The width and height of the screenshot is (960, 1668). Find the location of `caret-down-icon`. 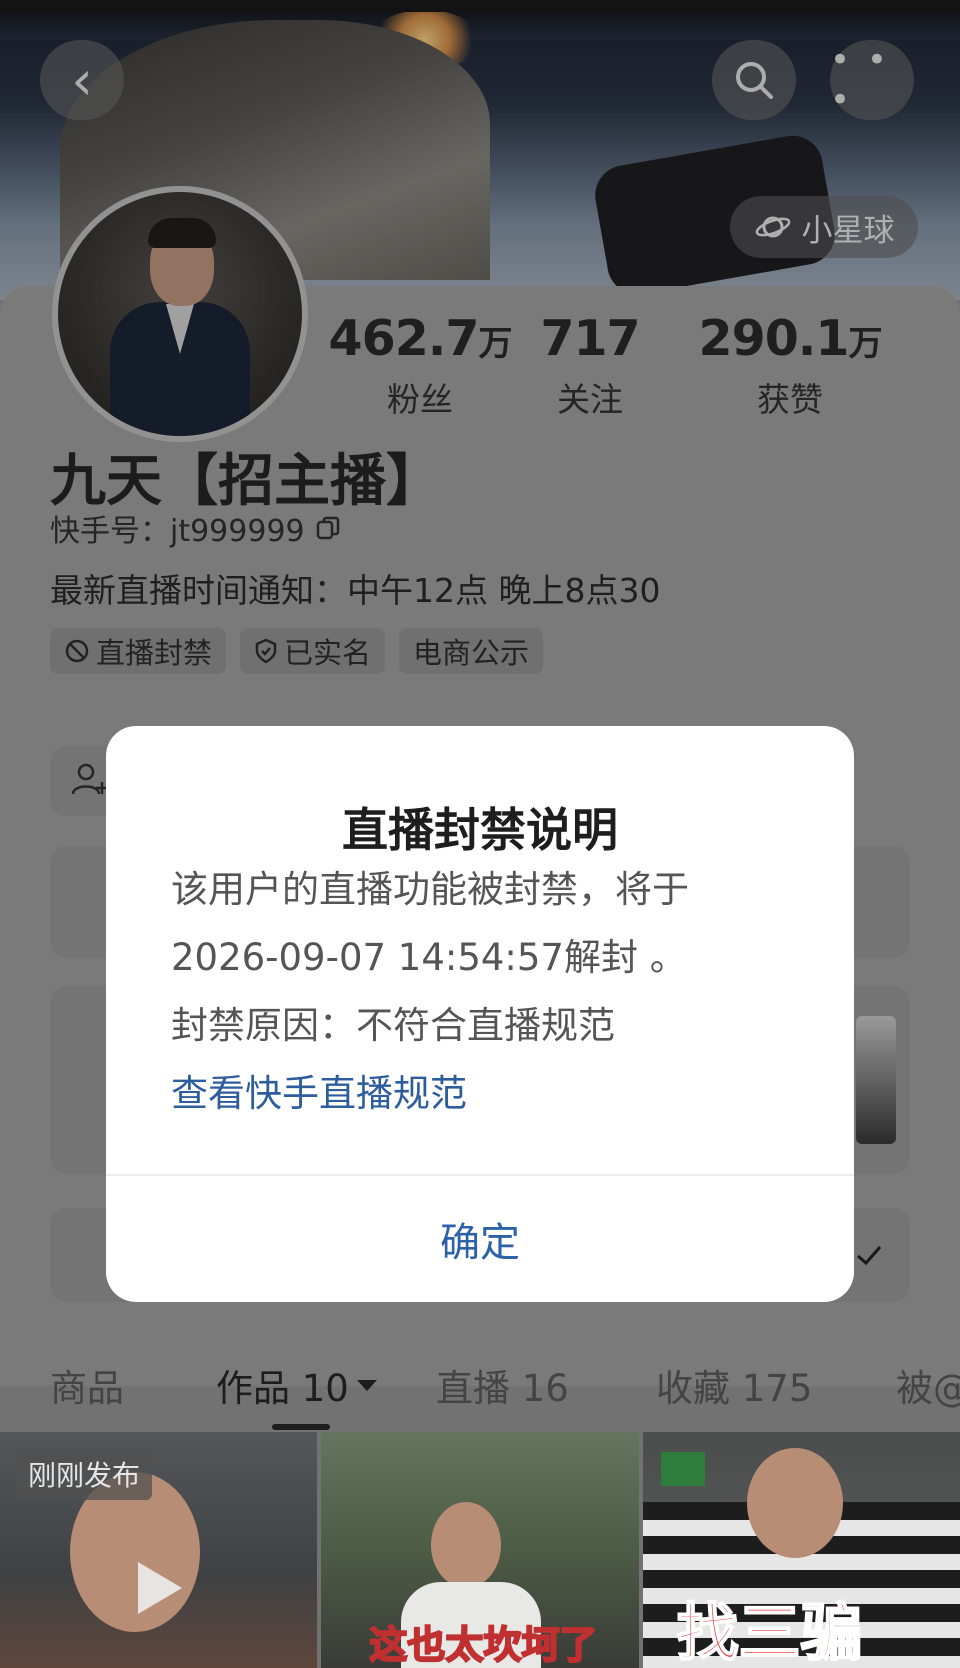

caret-down-icon is located at coordinates (366, 1385).